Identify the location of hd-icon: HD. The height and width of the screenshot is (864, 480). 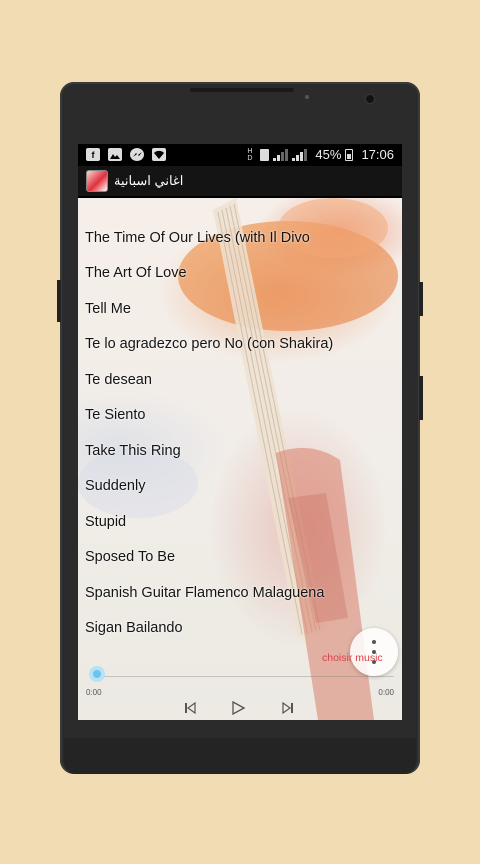
(250, 154).